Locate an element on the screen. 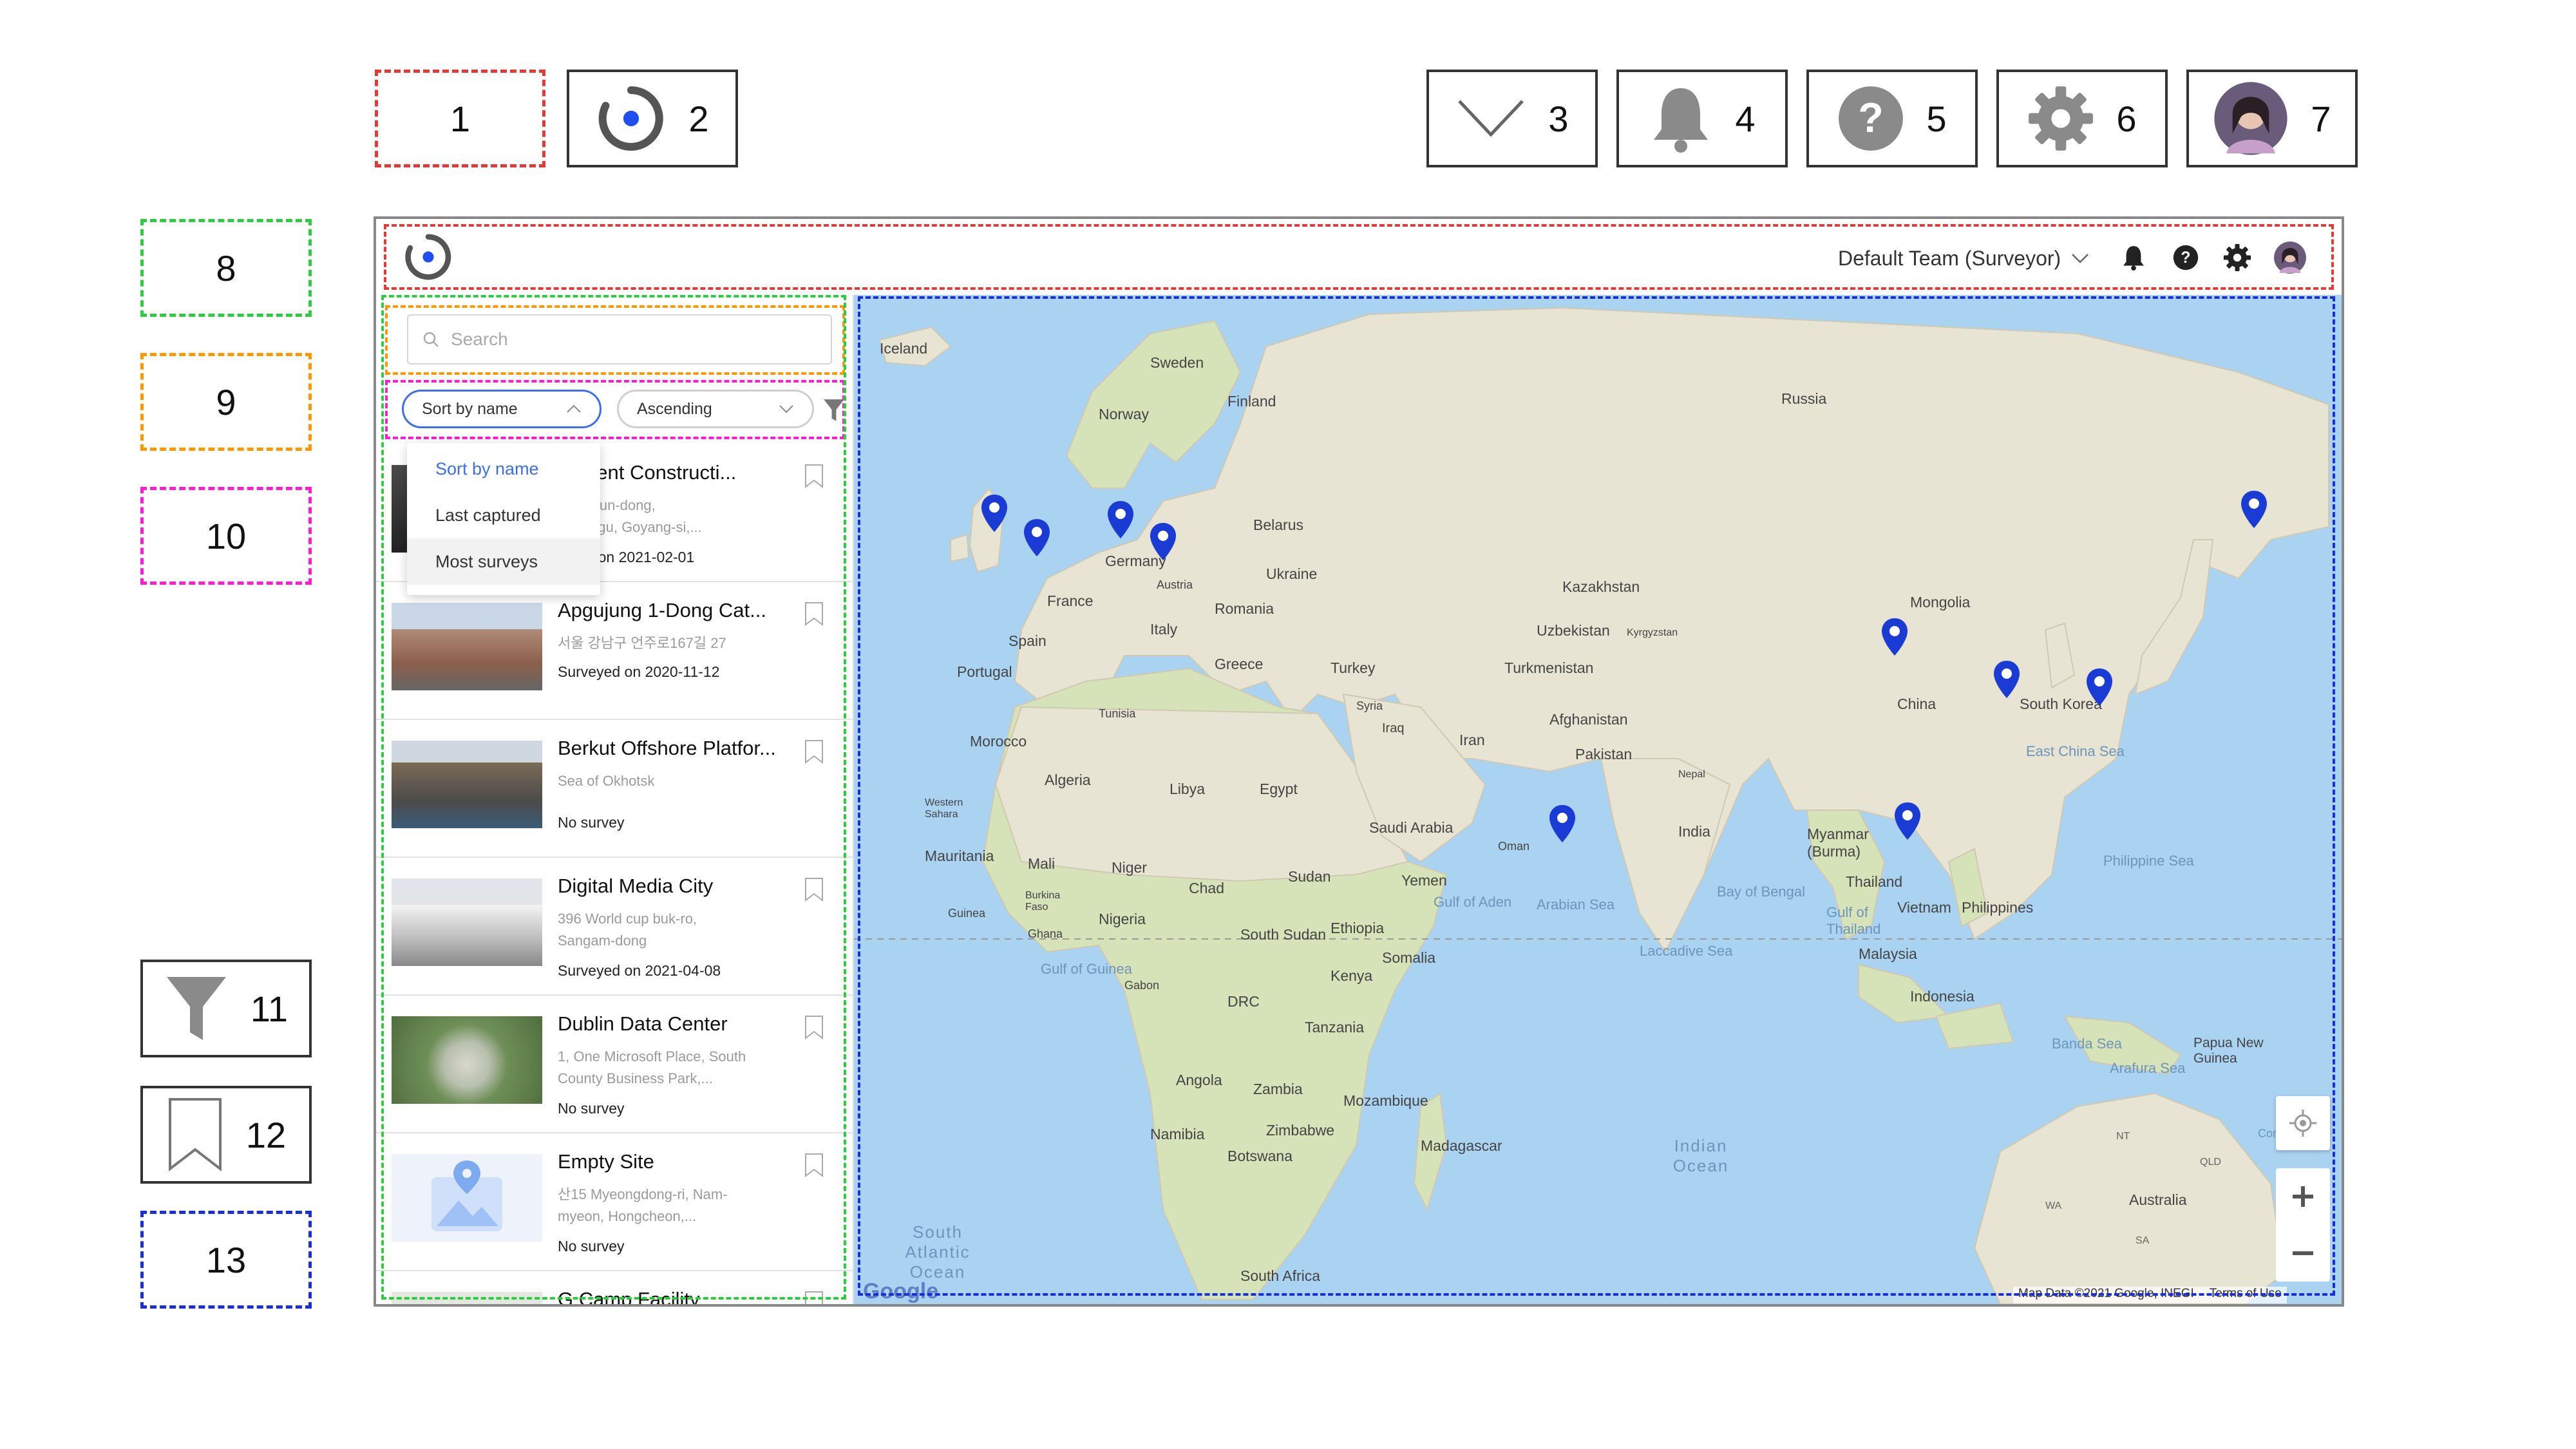 Image resolution: width=2576 pixels, height=1449 pixels. loader-logo-icon is located at coordinates (631, 119).